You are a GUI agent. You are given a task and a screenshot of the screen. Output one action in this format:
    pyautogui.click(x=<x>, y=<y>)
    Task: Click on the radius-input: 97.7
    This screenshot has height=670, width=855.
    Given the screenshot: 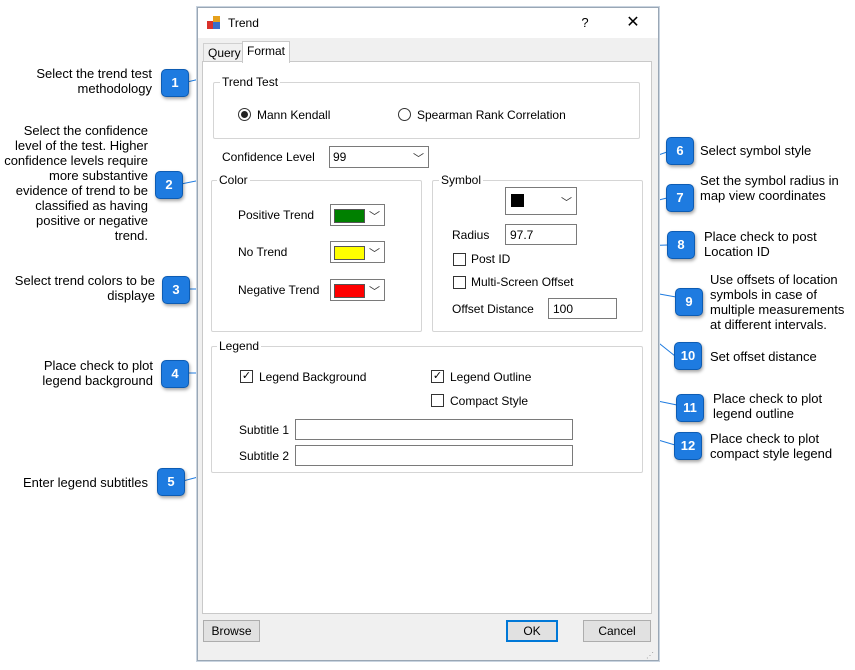 What is the action you would take?
    pyautogui.click(x=541, y=234)
    